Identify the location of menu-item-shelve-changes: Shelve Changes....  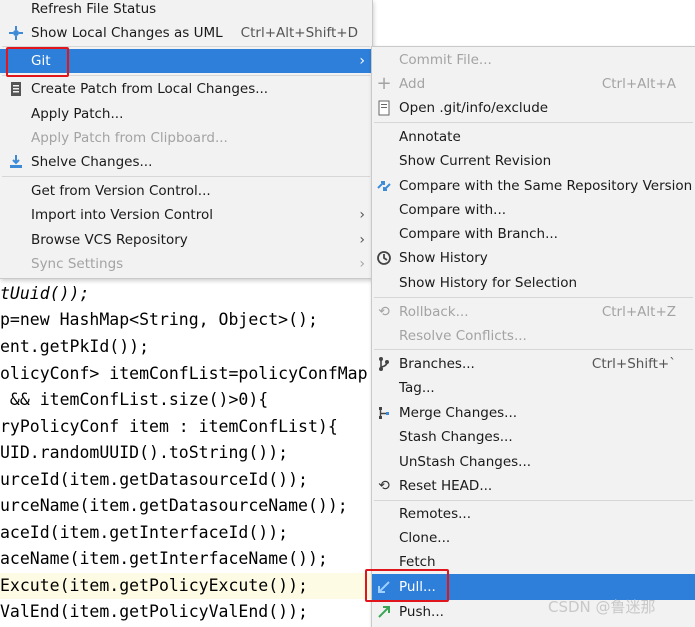
(186, 162).